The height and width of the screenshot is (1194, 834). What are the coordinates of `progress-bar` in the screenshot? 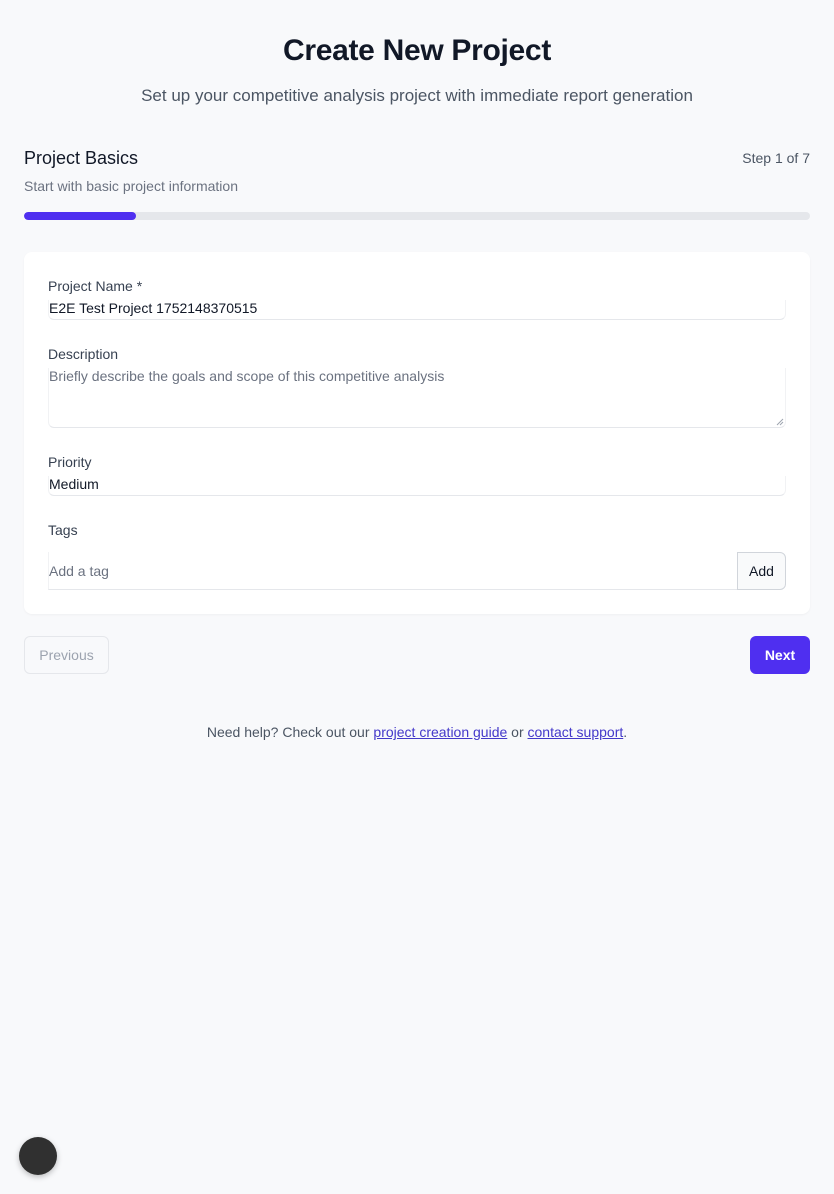 It's located at (417, 216).